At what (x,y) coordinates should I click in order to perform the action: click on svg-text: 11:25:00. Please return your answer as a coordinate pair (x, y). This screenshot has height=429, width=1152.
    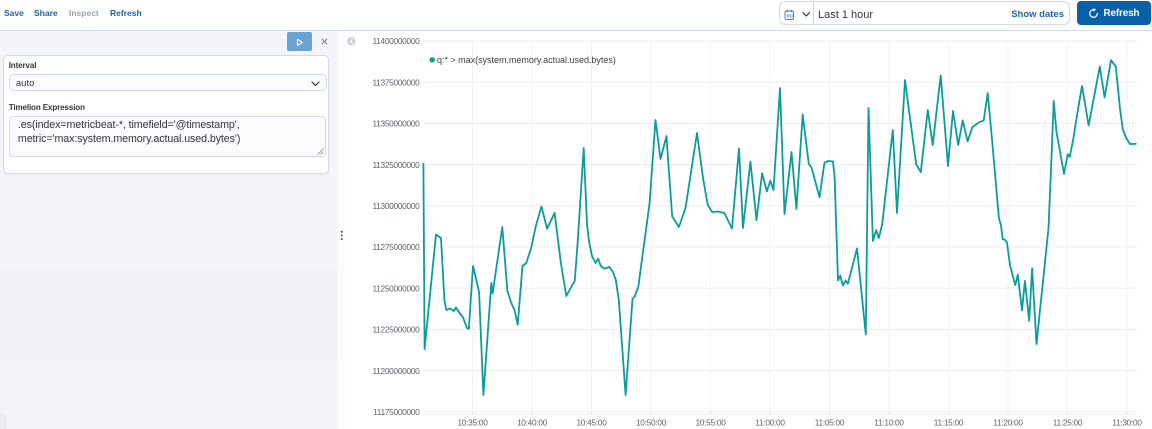
    Looking at the image, I should click on (1068, 423).